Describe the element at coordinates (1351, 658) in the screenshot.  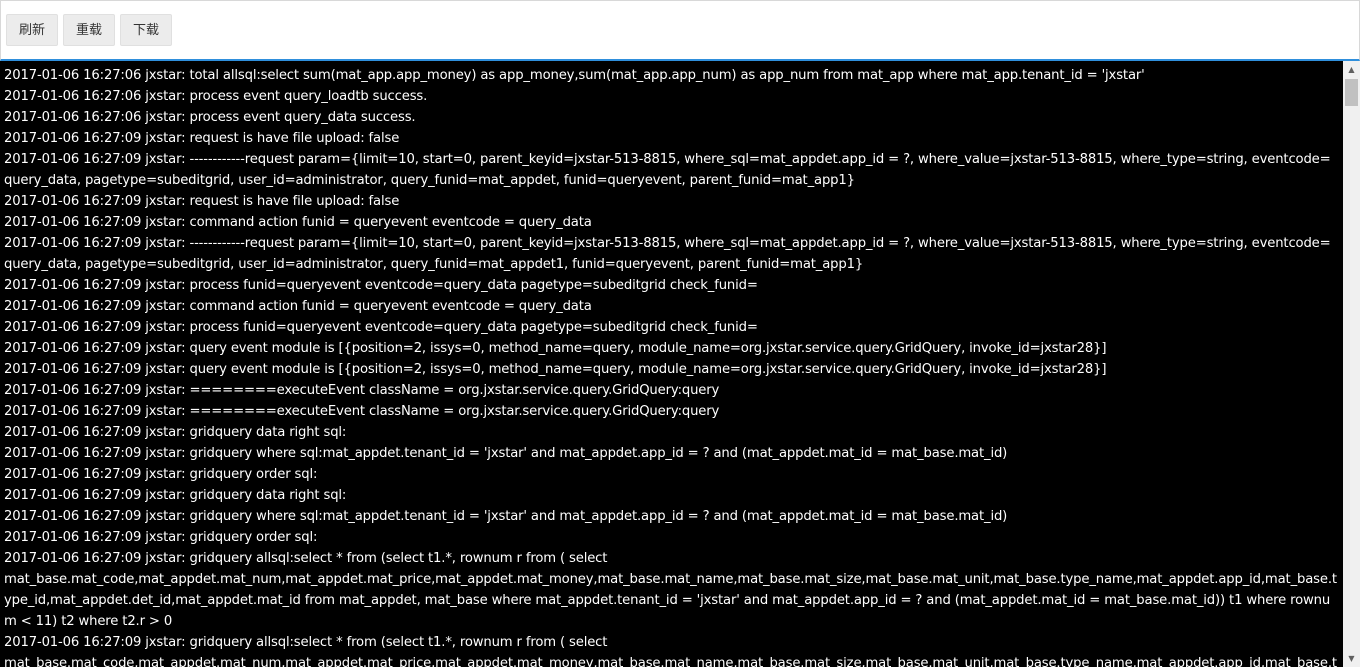
I see `scroll-down-icon: ▼` at that location.